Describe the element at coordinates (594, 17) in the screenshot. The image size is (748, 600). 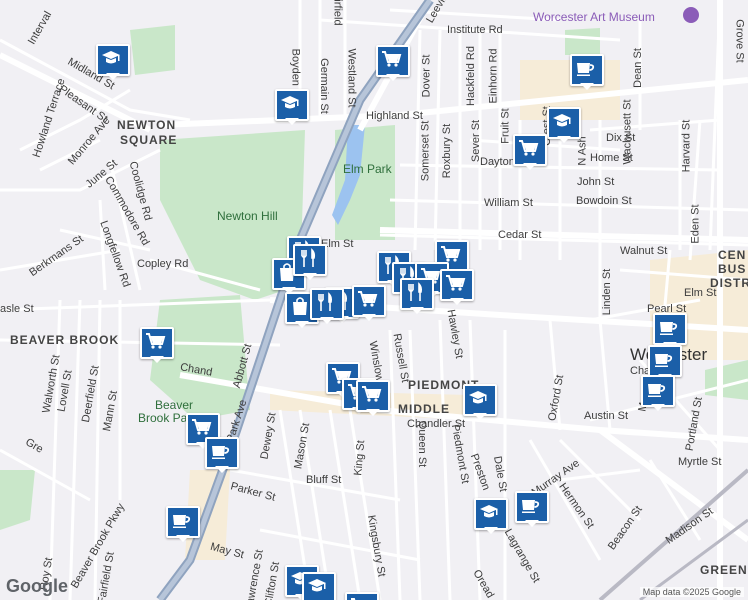
I see `museum-label: Worcester Art Museum` at that location.